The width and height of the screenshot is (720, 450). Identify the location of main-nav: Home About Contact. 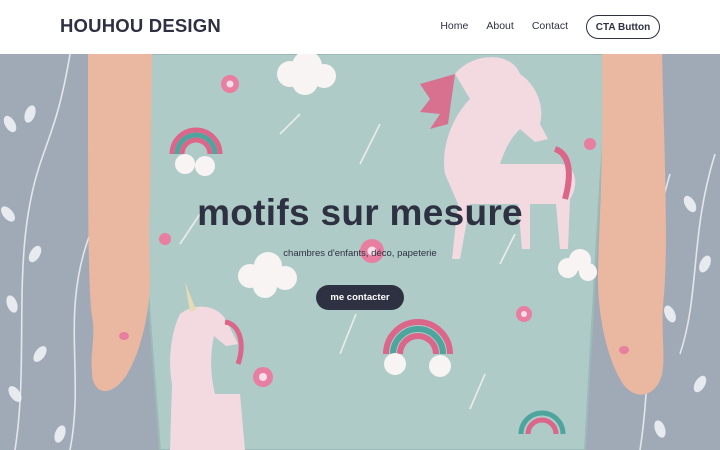
(504, 26).